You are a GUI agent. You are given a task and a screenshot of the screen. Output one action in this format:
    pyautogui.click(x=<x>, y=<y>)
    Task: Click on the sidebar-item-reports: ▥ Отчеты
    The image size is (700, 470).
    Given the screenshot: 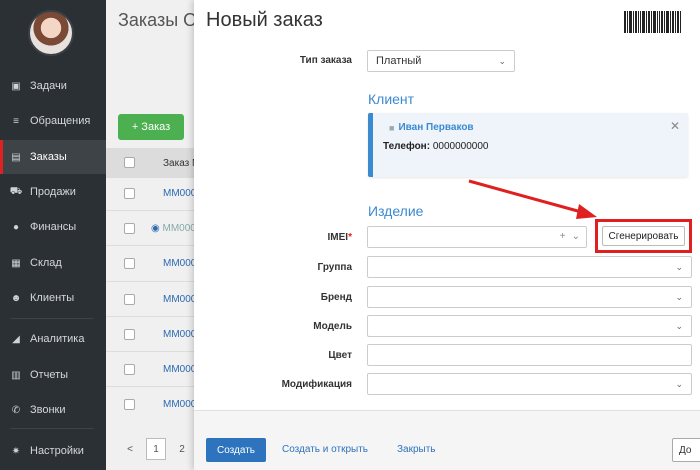 What is the action you would take?
    pyautogui.click(x=53, y=375)
    